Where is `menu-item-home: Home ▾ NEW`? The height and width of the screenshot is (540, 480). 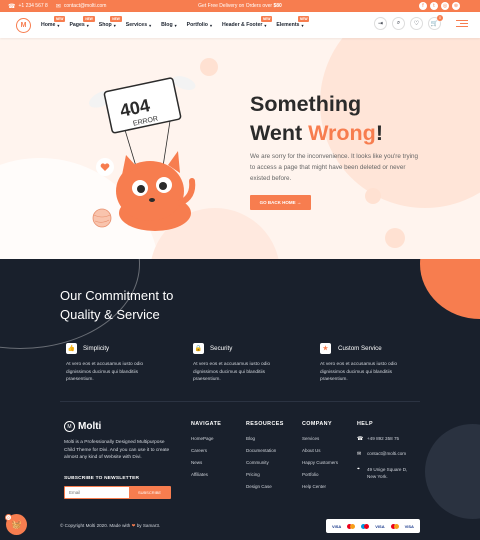
menu-item-home: Home ▾ NEW is located at coordinates (53, 22).